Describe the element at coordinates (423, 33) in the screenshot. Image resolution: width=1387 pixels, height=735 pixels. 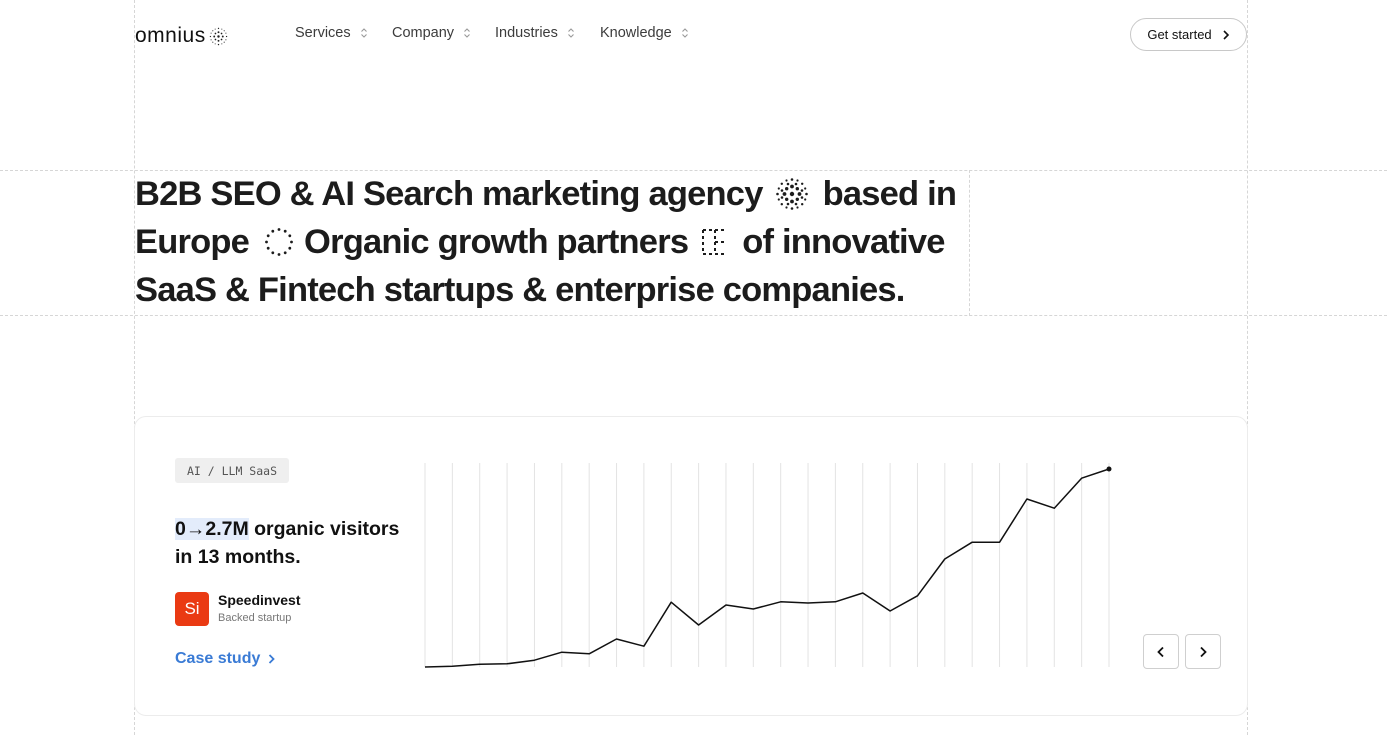
I see `nav-company-label: Company` at that location.